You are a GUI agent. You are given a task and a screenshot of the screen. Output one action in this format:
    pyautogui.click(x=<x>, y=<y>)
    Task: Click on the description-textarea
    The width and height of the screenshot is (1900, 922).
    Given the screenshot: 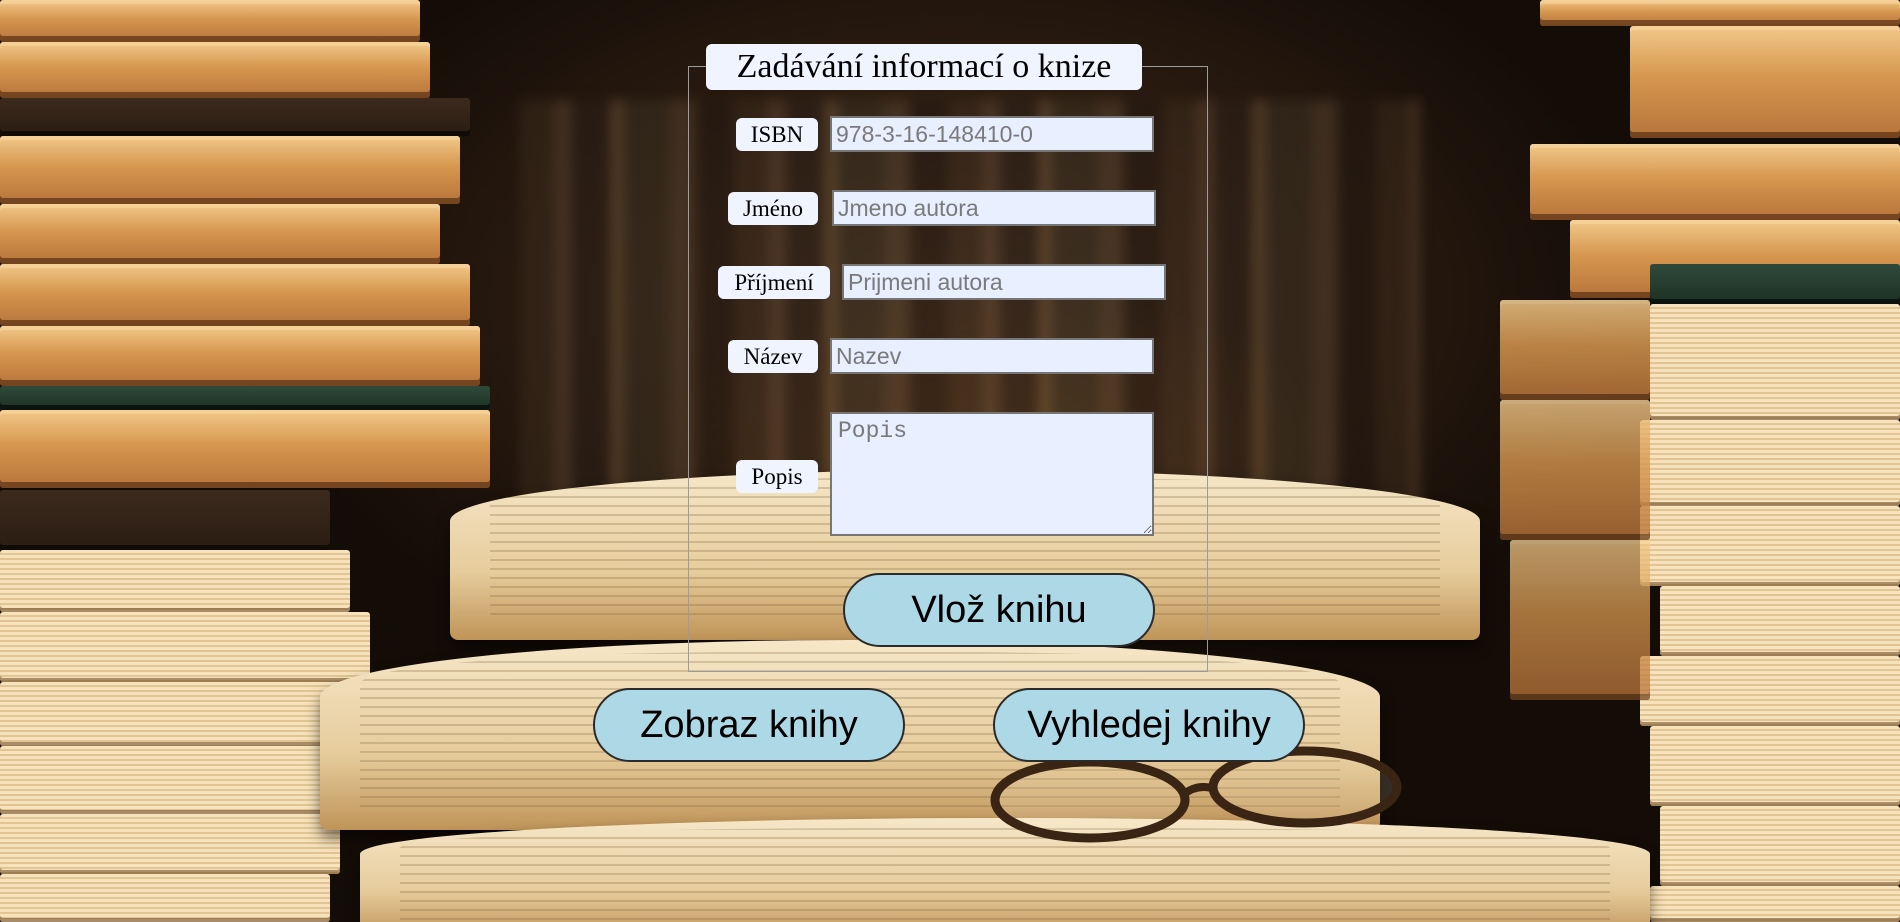 What is the action you would take?
    pyautogui.click(x=992, y=474)
    